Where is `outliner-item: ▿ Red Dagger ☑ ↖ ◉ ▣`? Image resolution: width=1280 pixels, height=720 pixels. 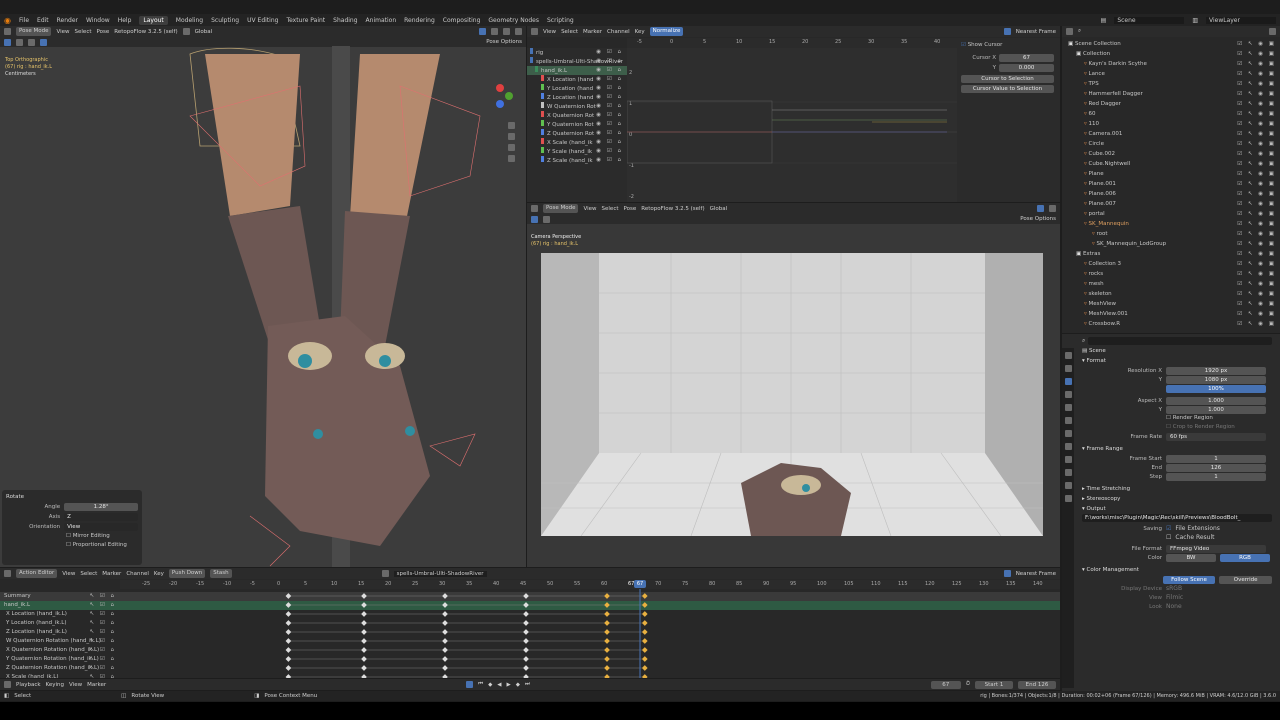
outliner-item: ▿ Red Dagger ☑ ↖ ◉ ▣ is located at coordinates (1171, 104).